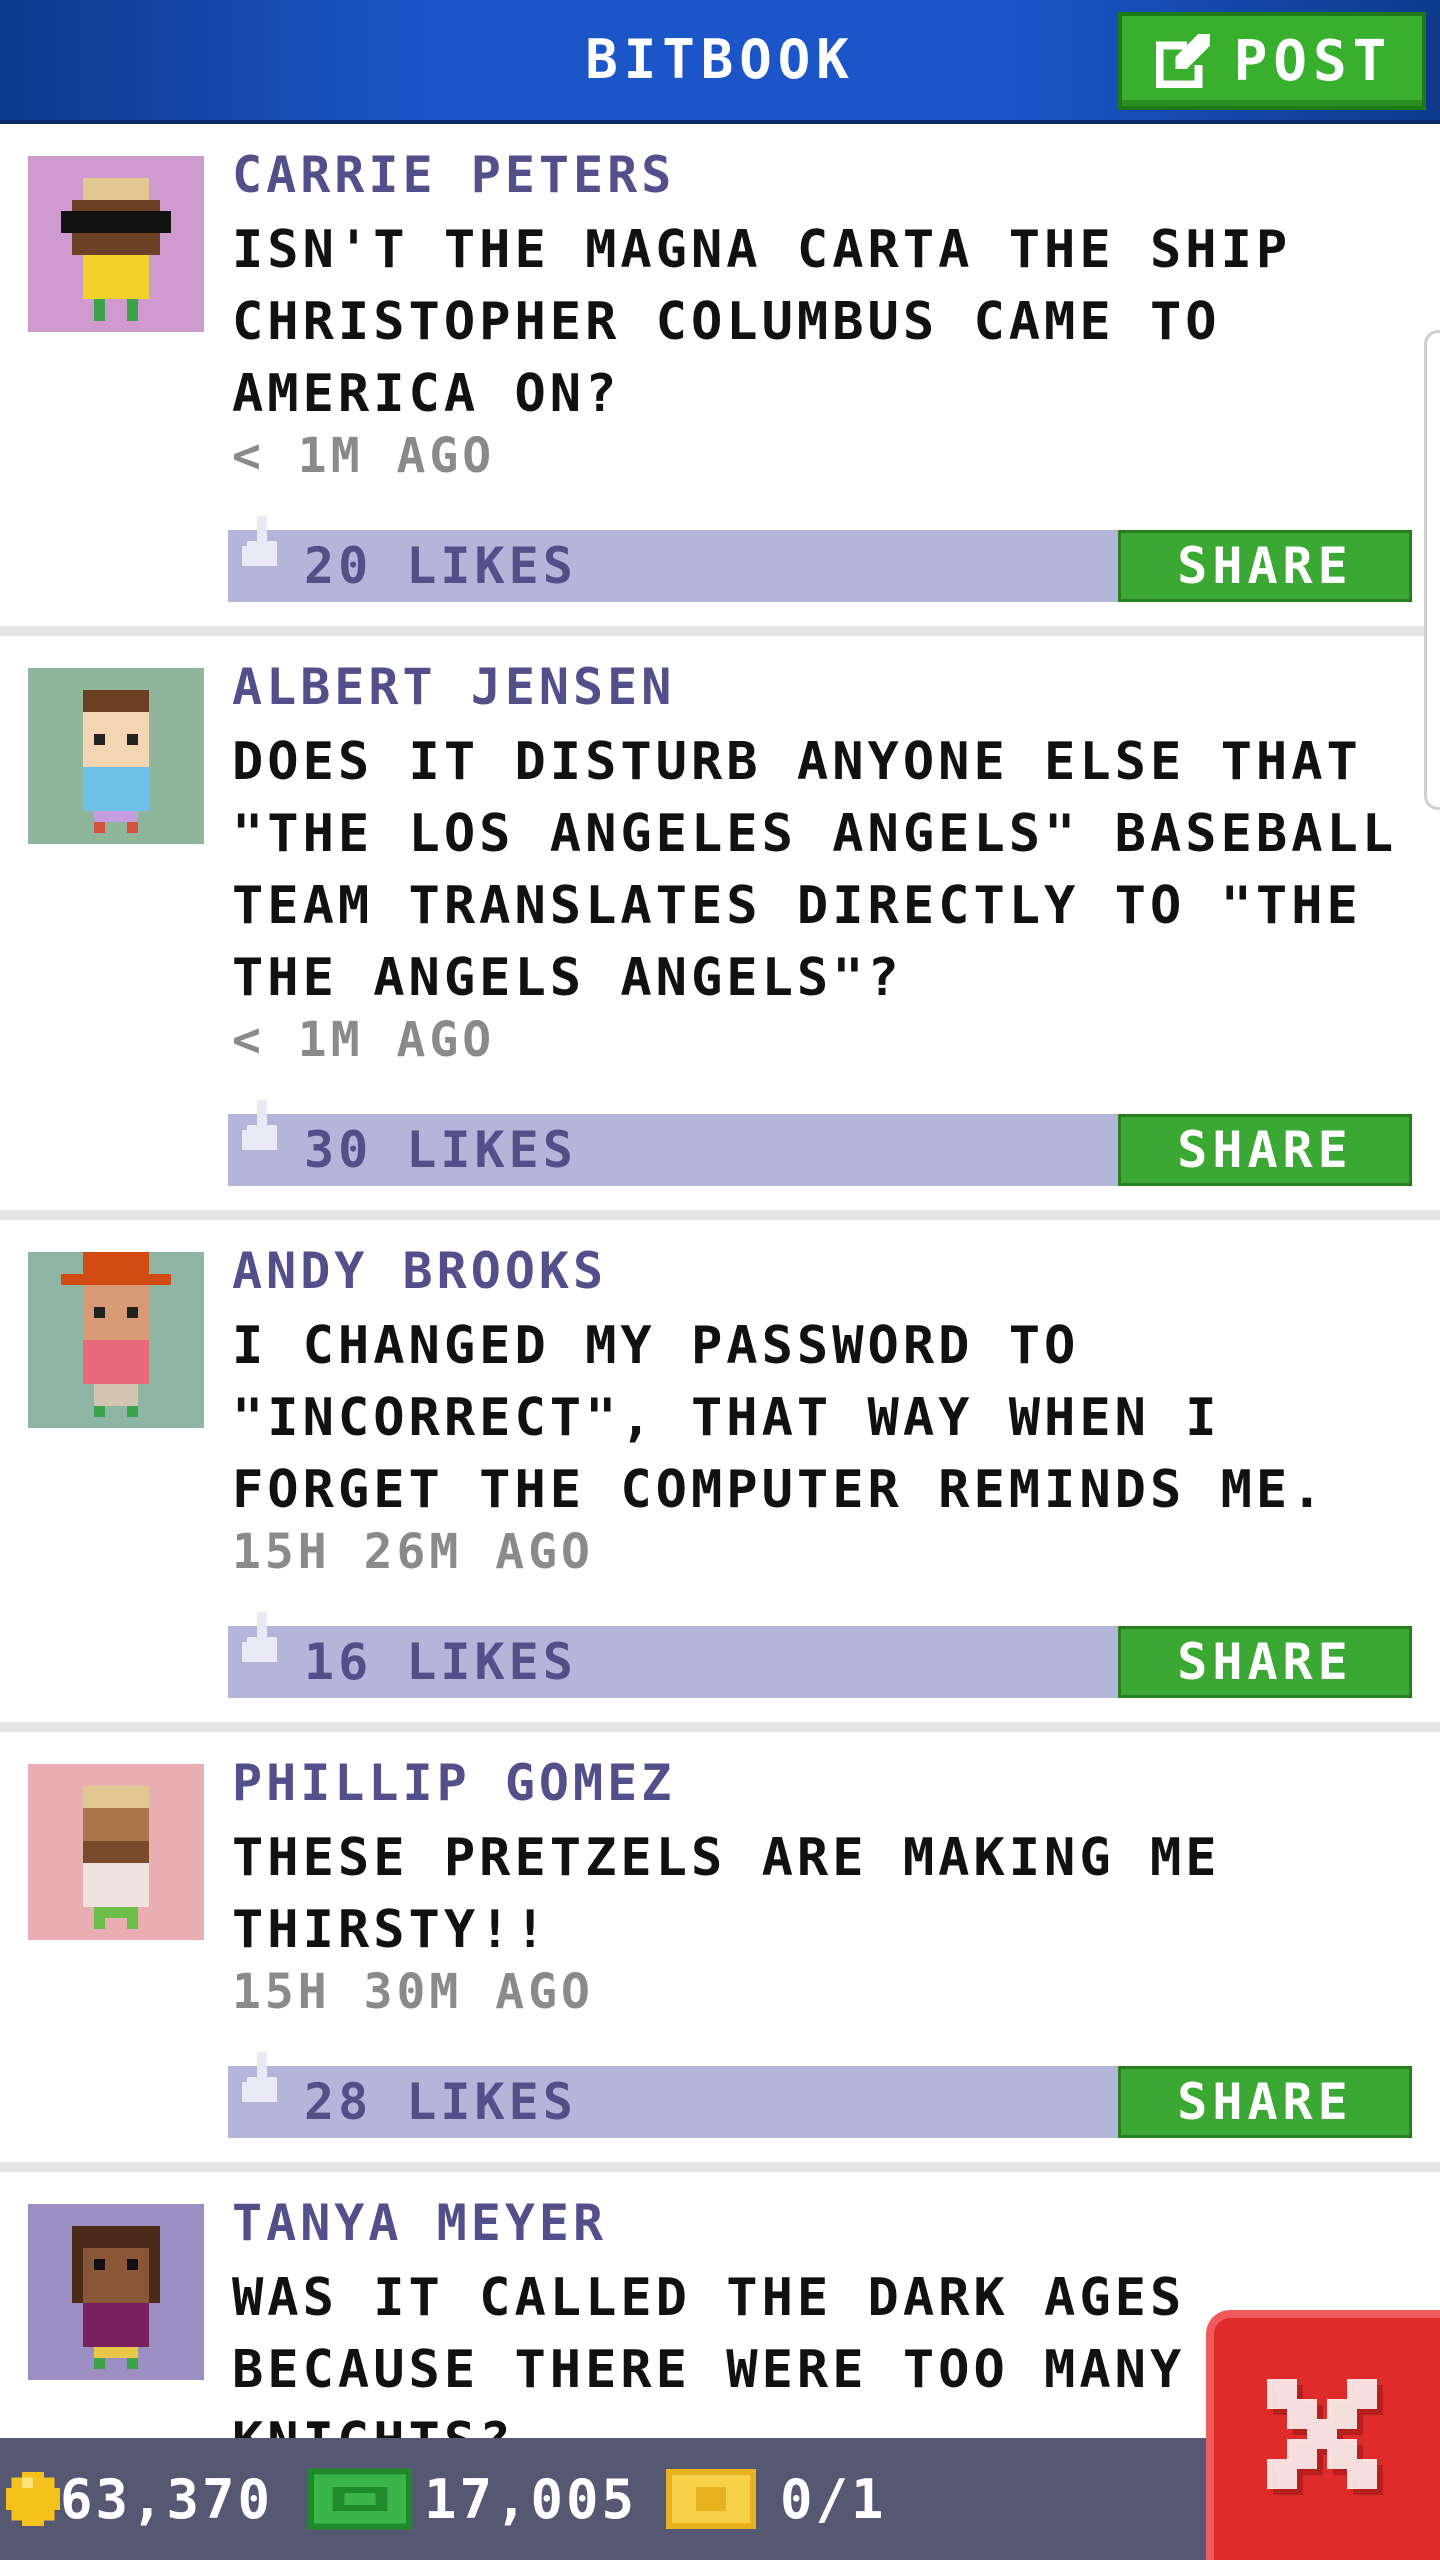  What do you see at coordinates (779, 1490) in the screenshot?
I see `post-text-line: FORGET THE COMPUTER REMINDS ME.` at bounding box center [779, 1490].